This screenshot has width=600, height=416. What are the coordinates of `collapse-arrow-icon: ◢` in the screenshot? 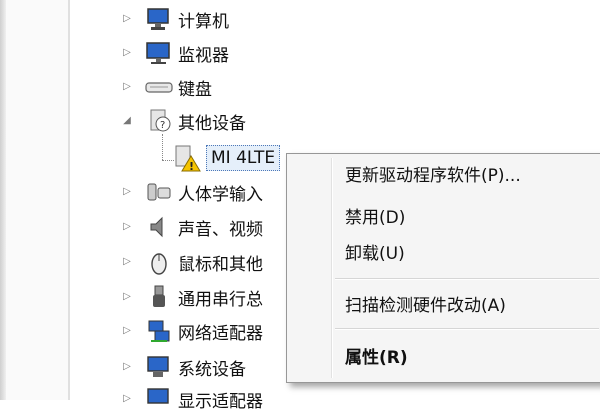 It's located at (127, 121).